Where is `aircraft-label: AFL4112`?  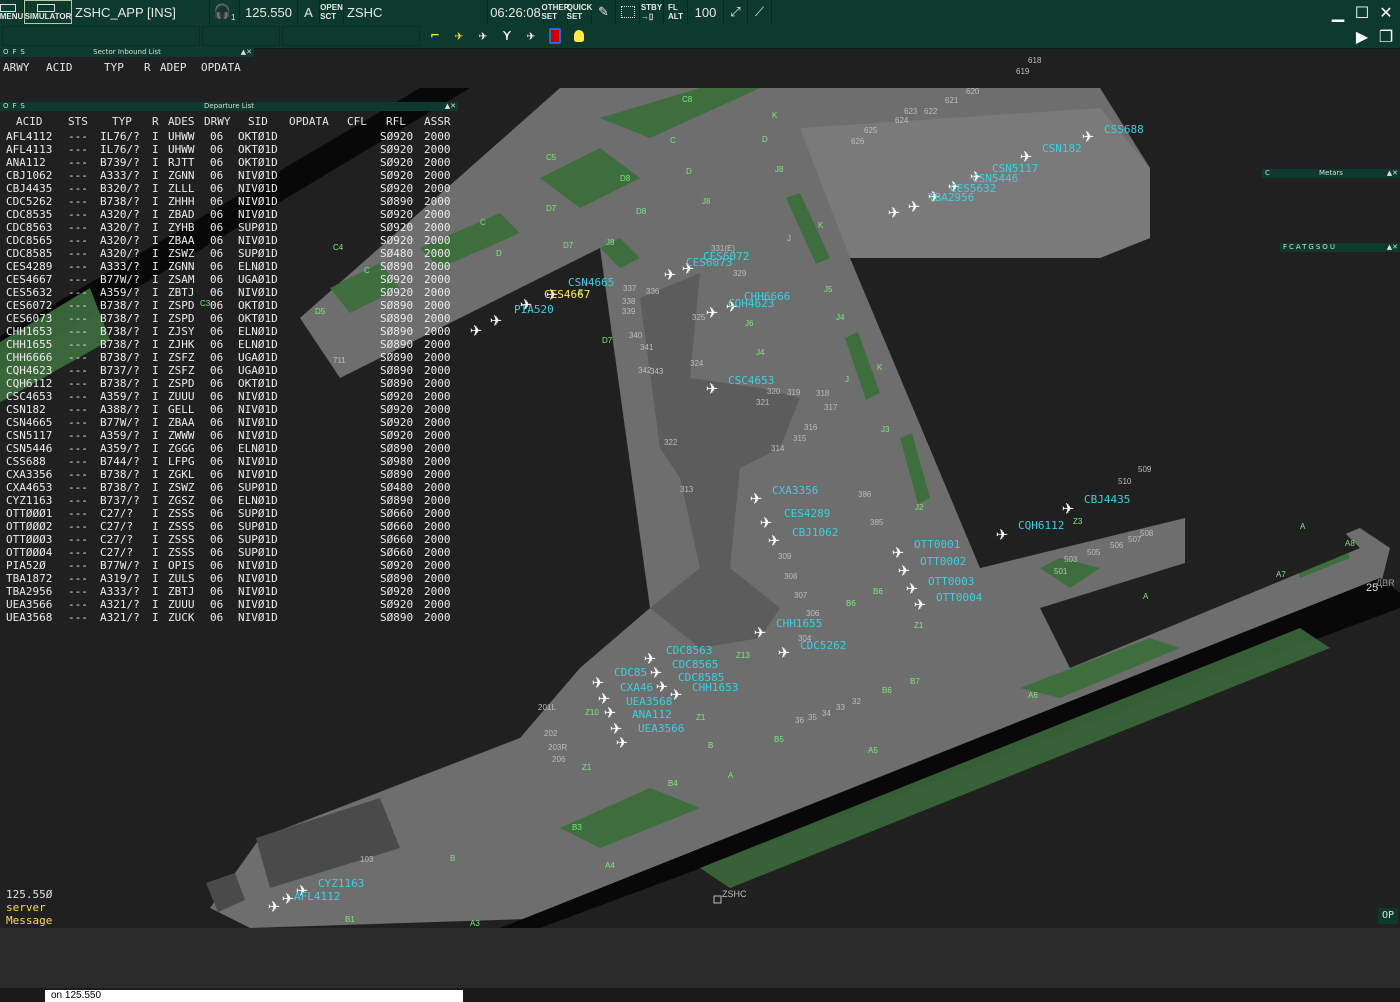 aircraft-label: AFL4112 is located at coordinates (317, 896).